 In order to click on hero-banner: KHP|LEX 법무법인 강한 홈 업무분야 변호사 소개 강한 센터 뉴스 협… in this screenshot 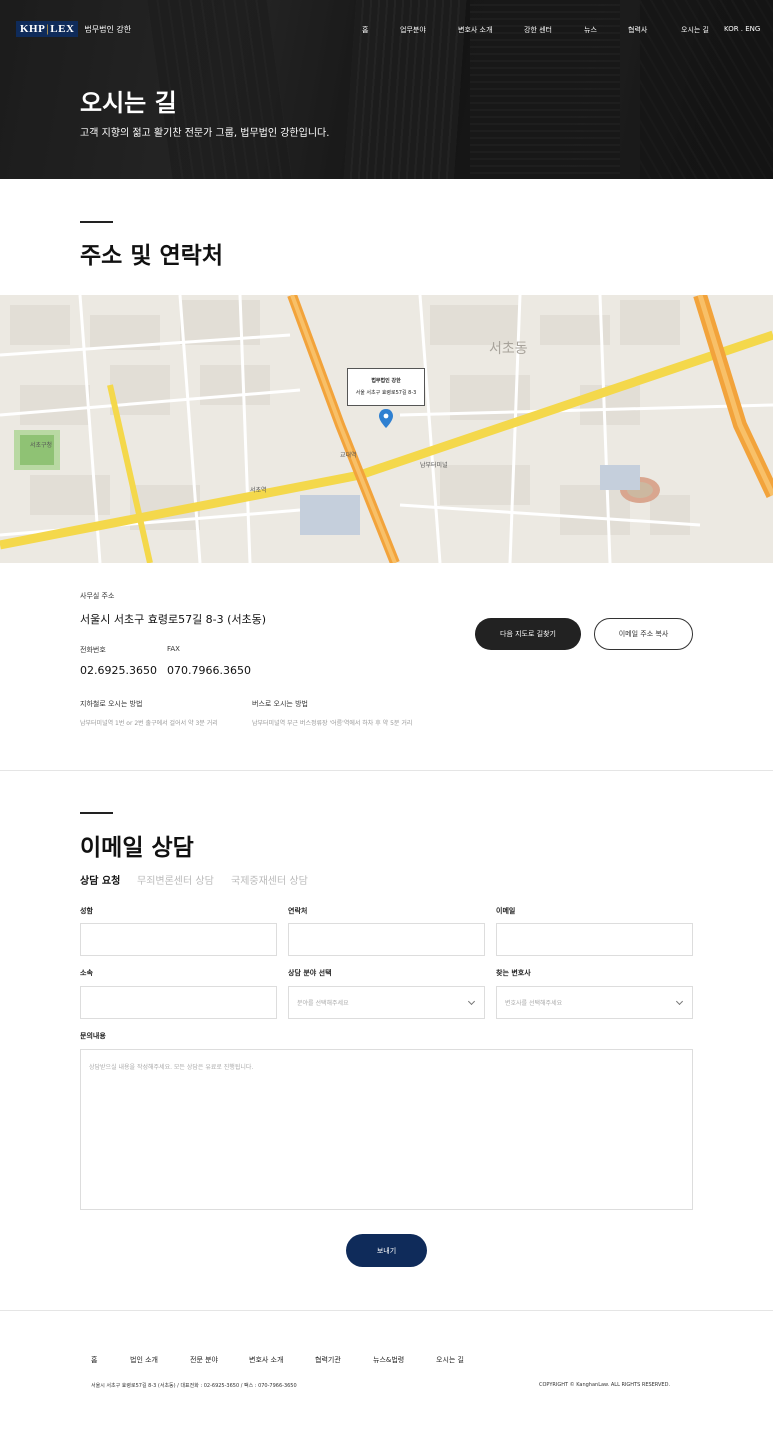, I will do `click(386, 89)`.